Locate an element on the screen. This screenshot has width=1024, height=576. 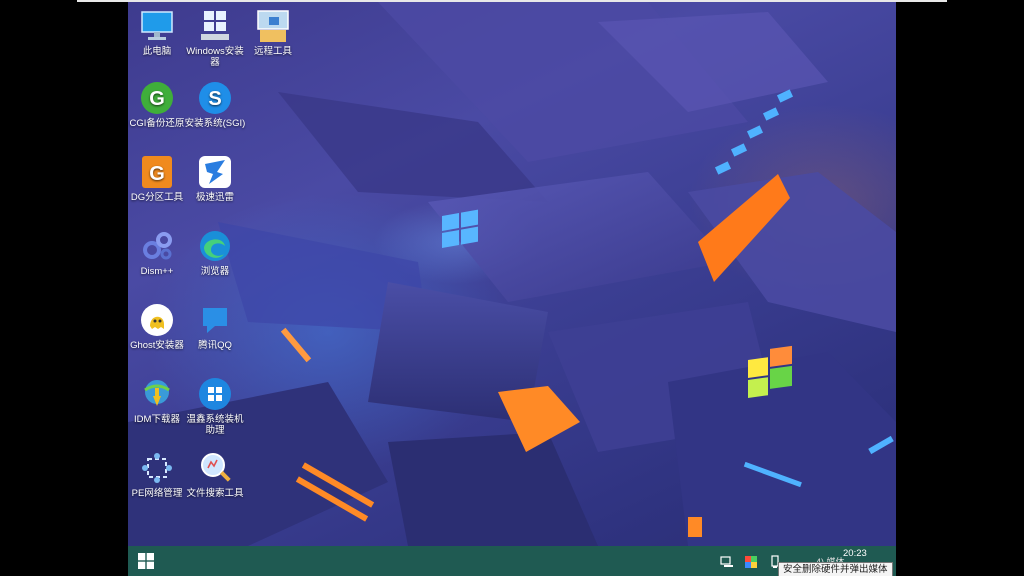
desktop-icon-cgi-backup: G CGI备份还原 is located at coordinates (158, 104).